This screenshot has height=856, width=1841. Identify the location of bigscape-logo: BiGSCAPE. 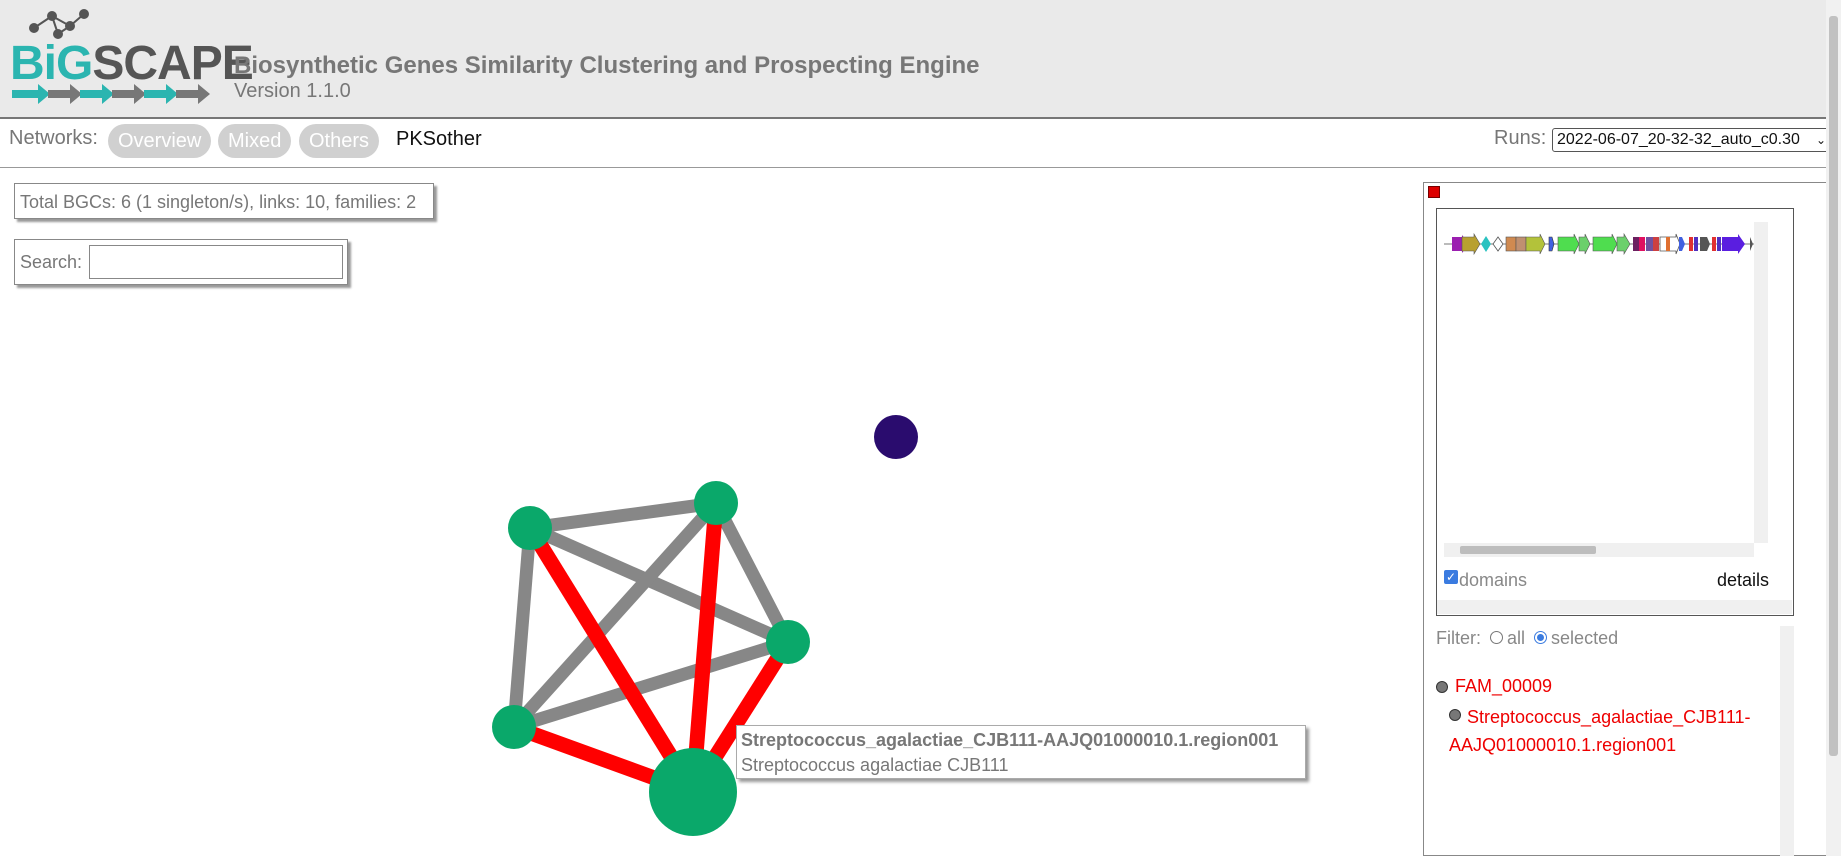
(131, 58).